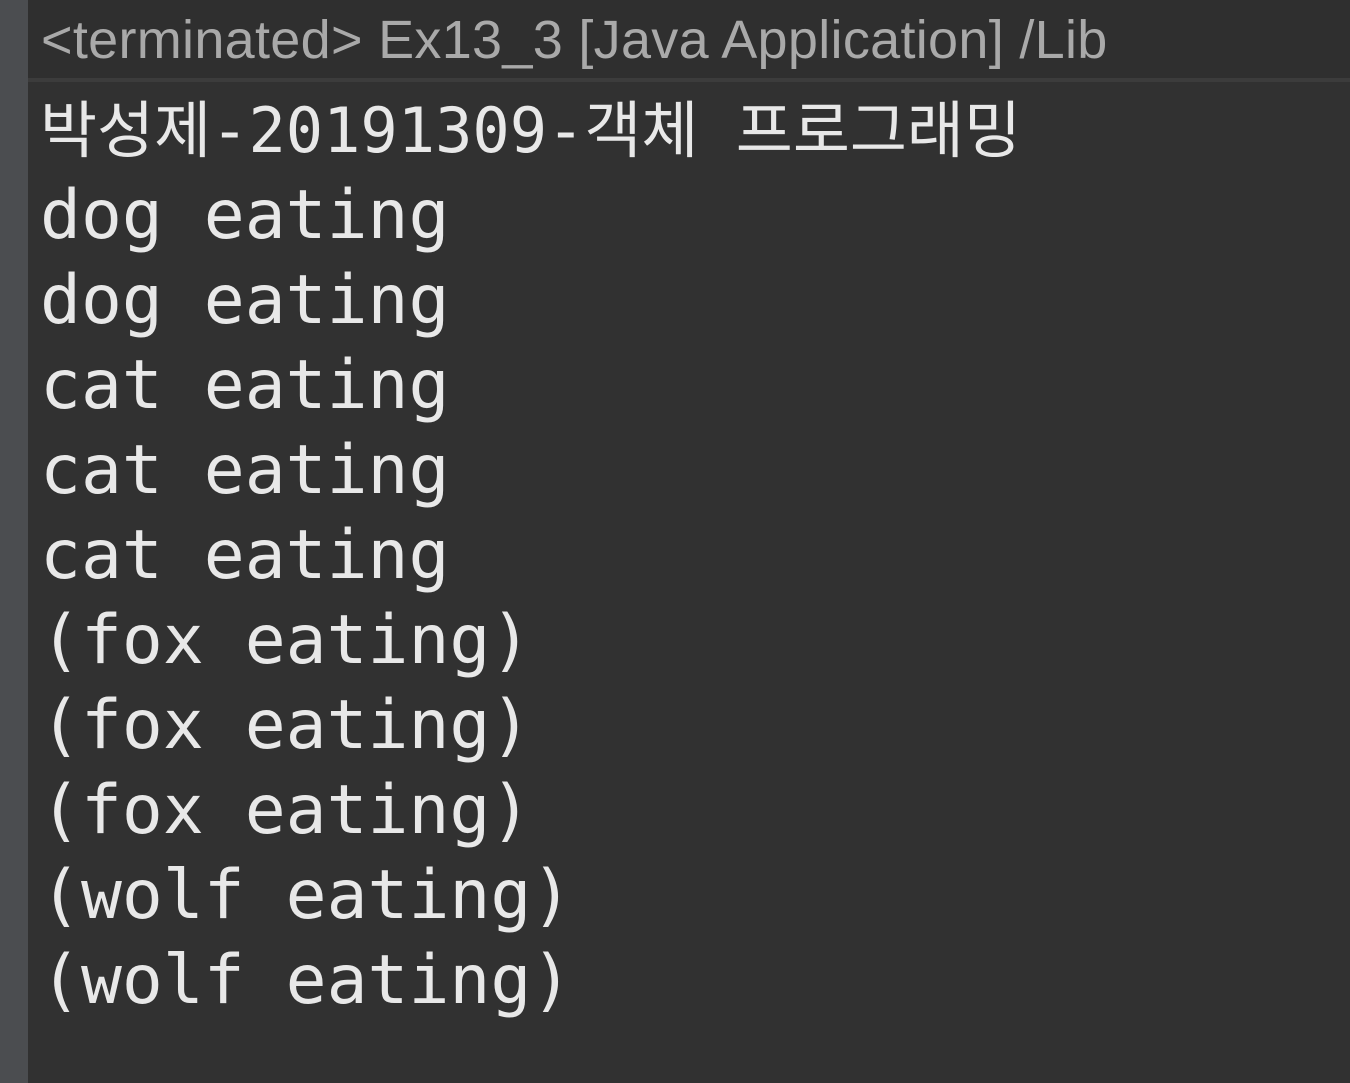 The image size is (1350, 1083). Describe the element at coordinates (530, 130) in the screenshot. I see `output-line: 박성제-20191309-객체 프로그래밍` at that location.